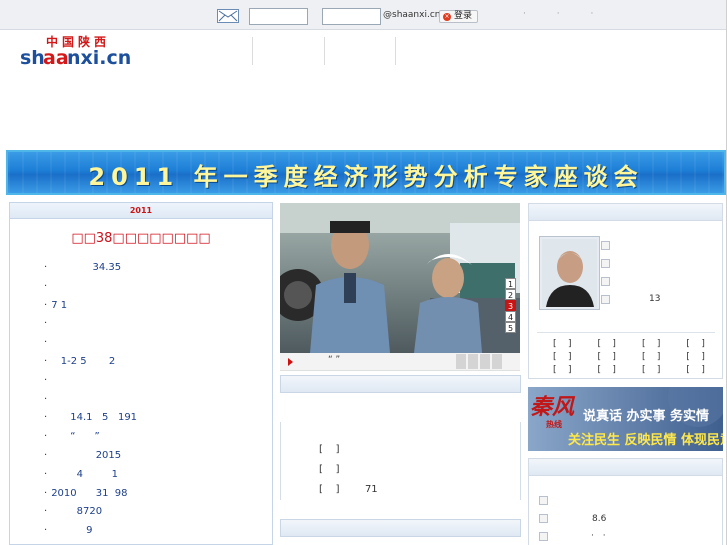 The height and width of the screenshot is (545, 727). Describe the element at coordinates (510, 305) in the screenshot. I see `page-3-button: 3` at that location.